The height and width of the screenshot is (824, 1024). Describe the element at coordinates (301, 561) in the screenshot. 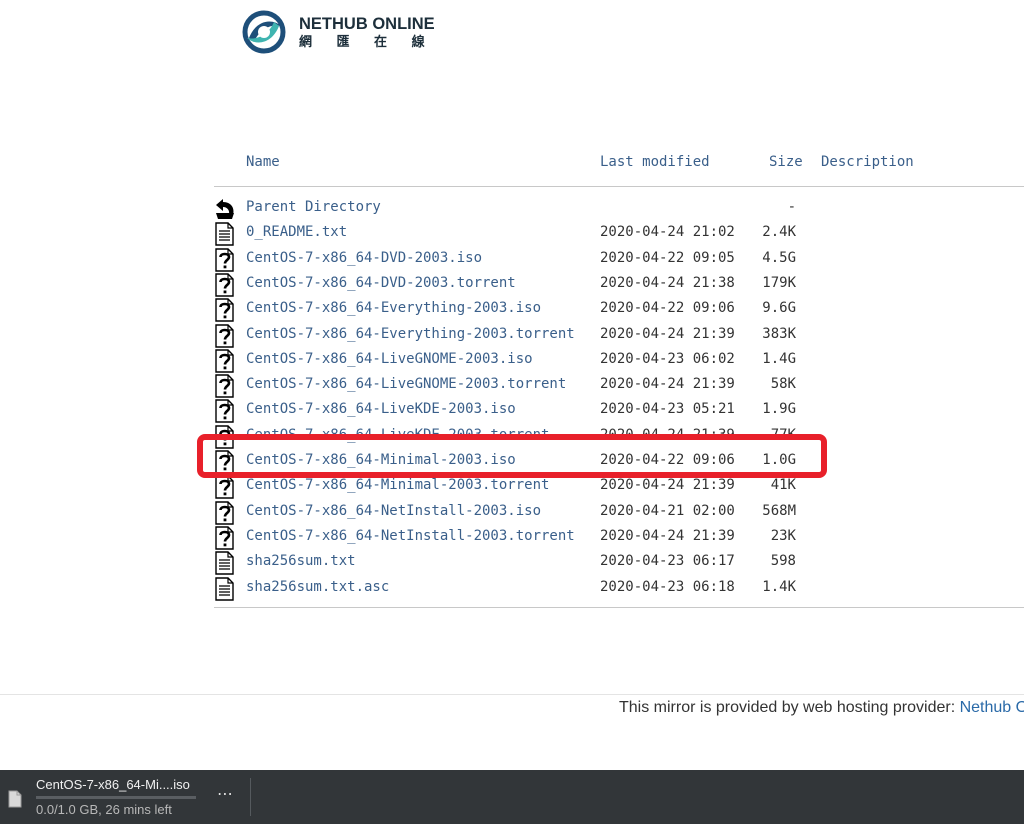

I see `file-link: sha256sum.txt` at that location.